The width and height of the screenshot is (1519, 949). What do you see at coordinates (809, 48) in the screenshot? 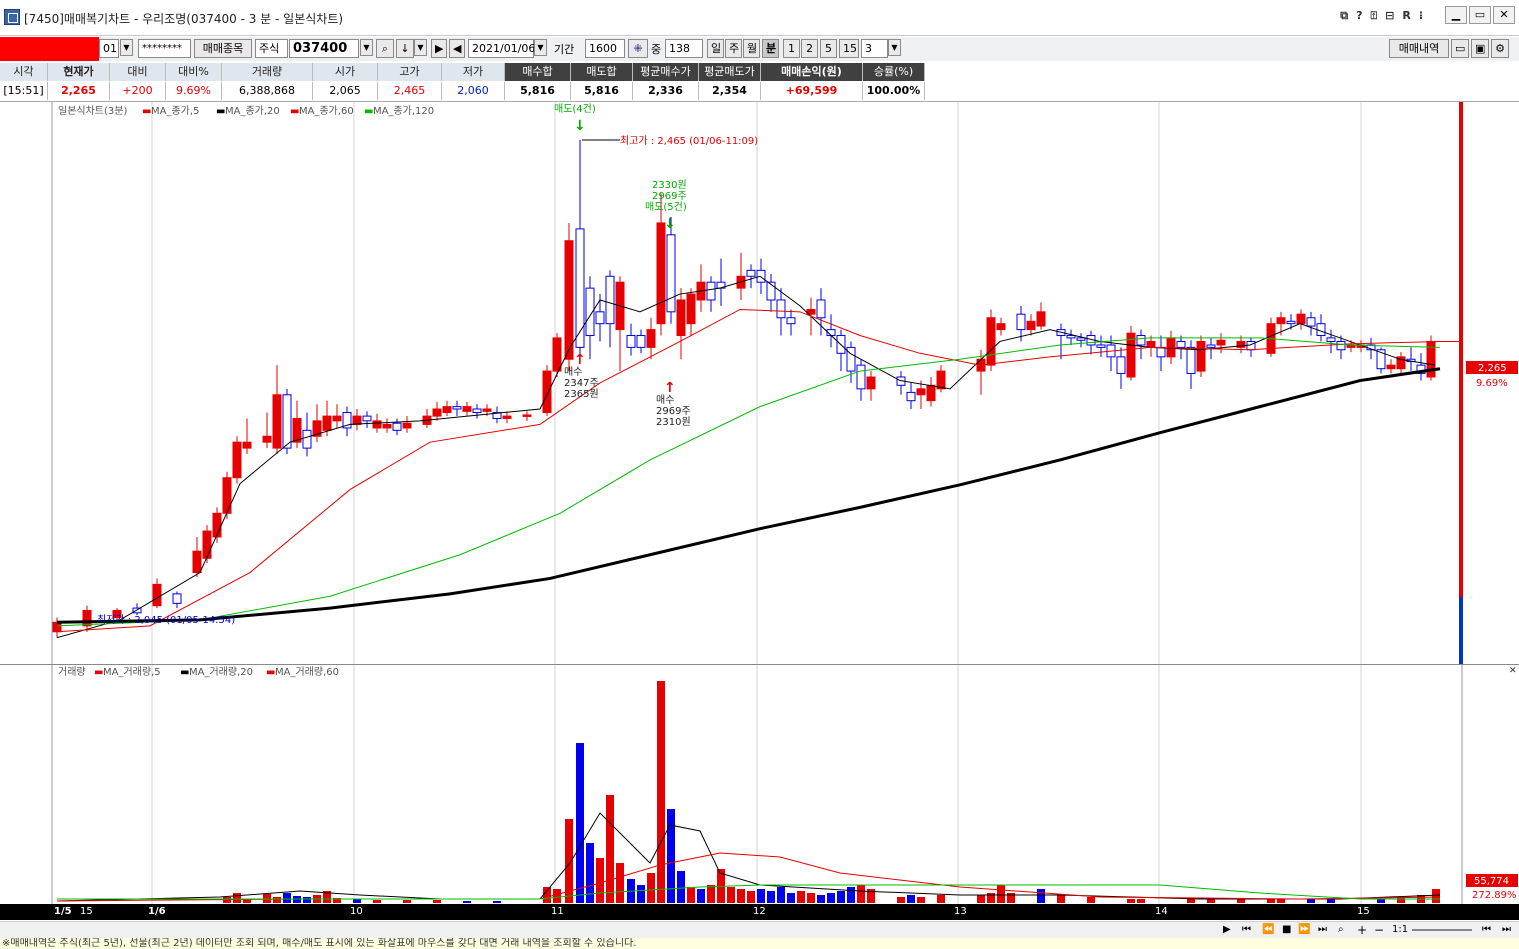
I see `interval-button: 2` at bounding box center [809, 48].